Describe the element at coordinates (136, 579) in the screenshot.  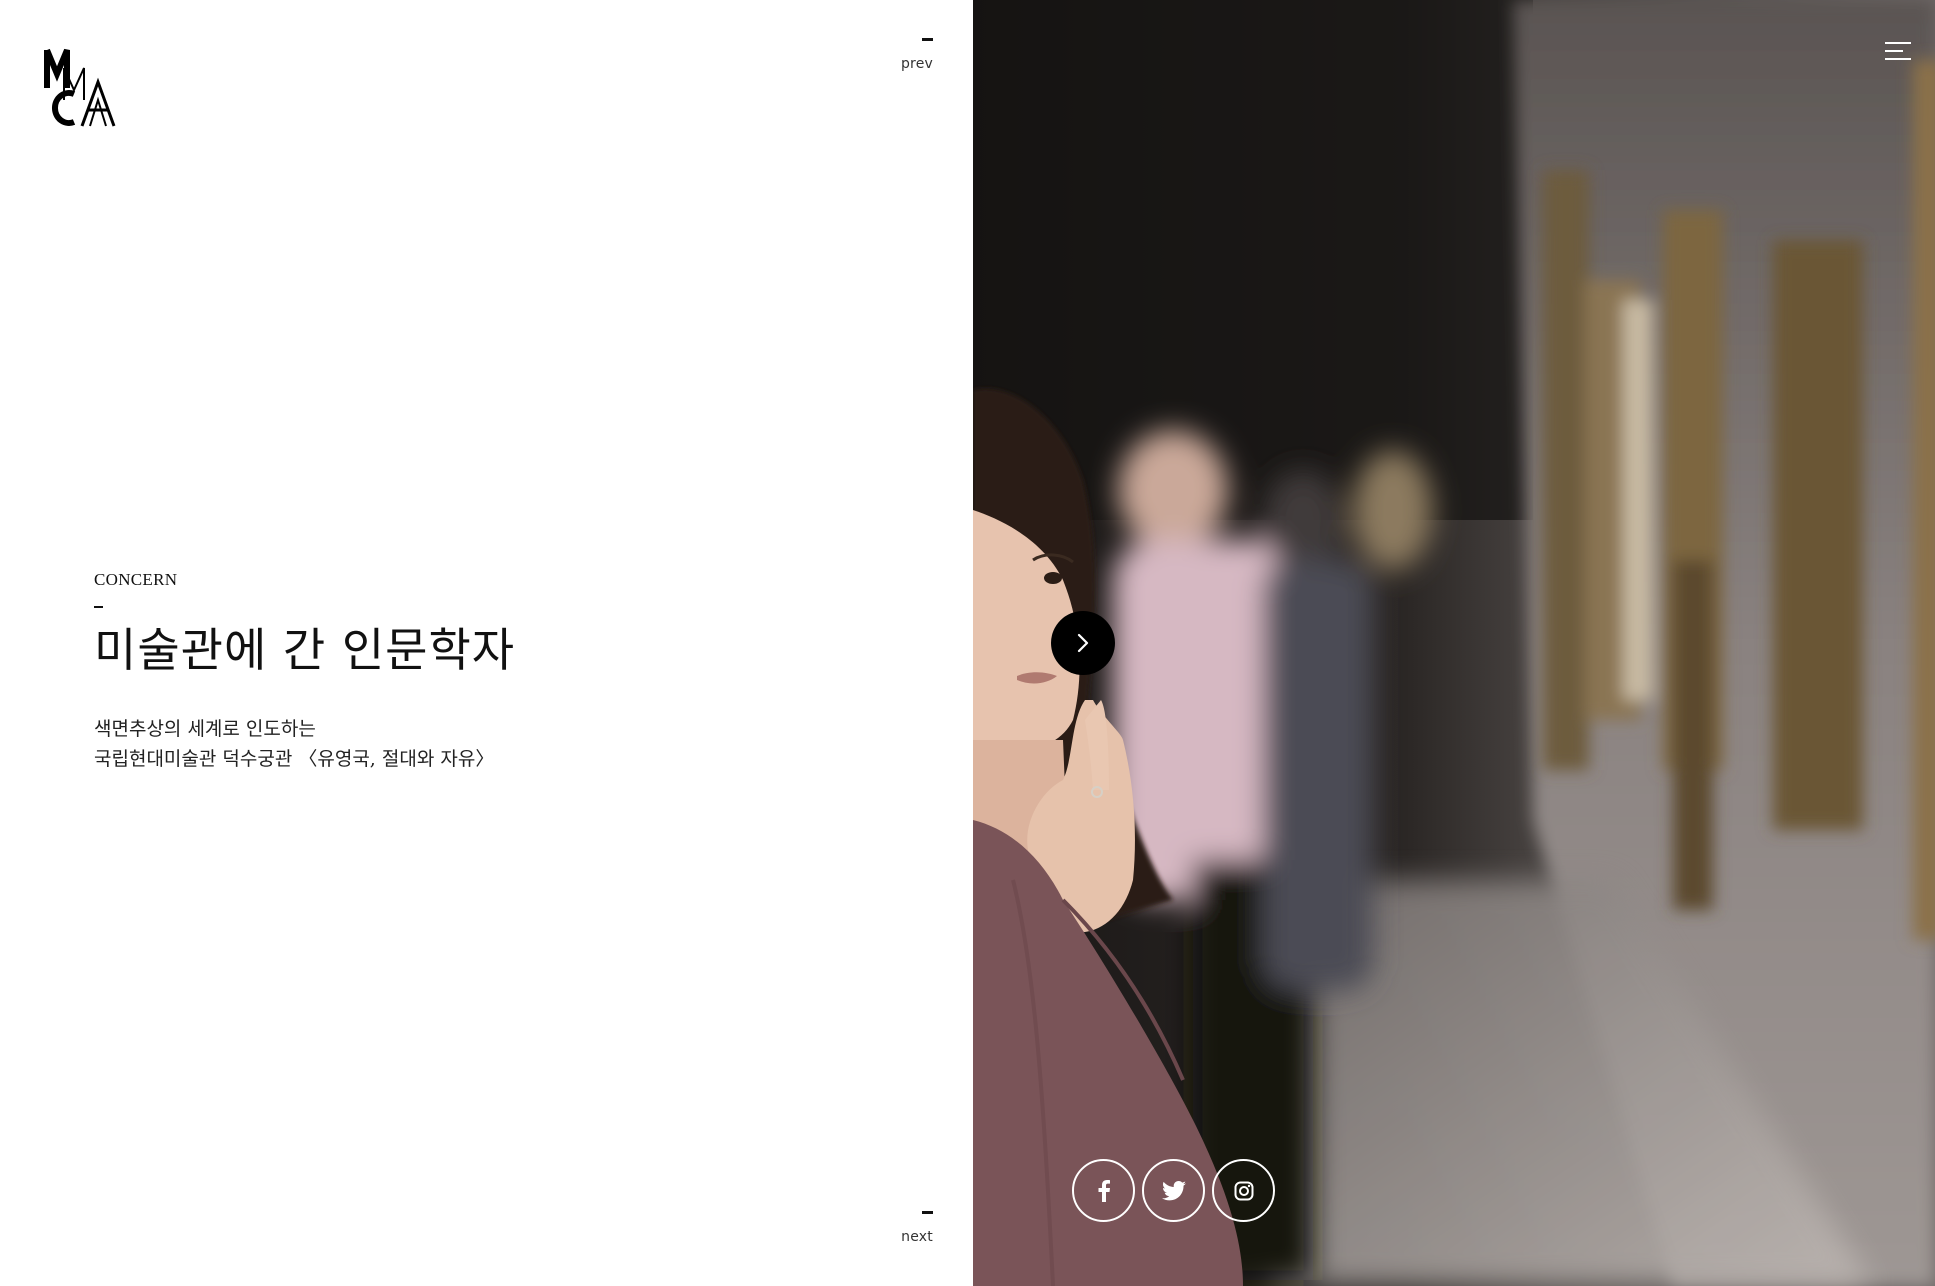
I see `category-label: CONCERN` at that location.